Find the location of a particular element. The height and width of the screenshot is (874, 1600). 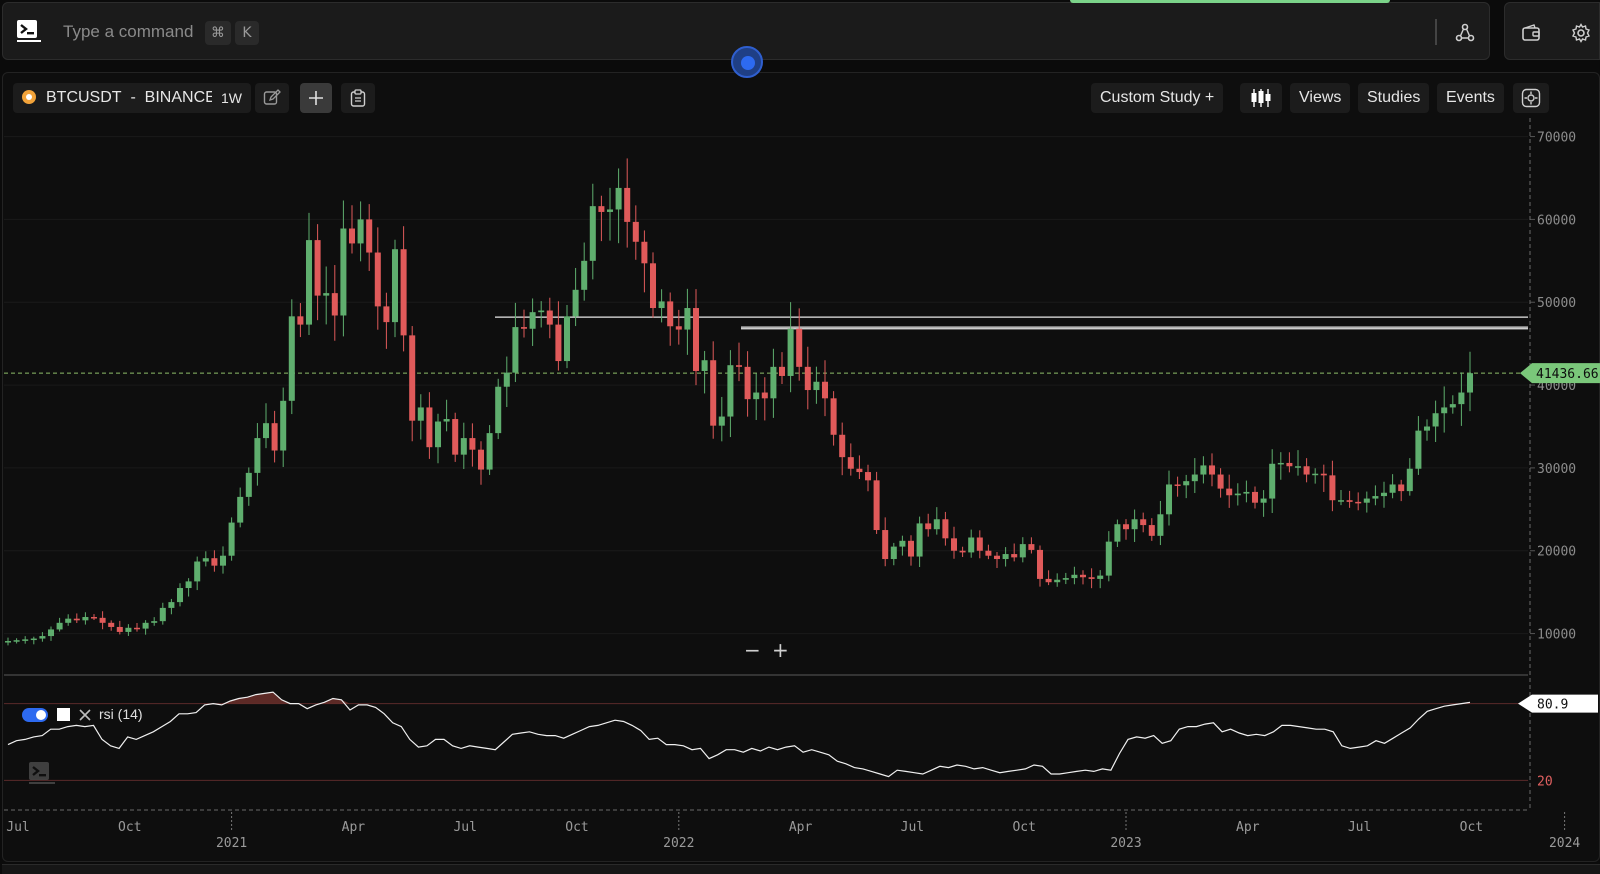

drag-handle is located at coordinates (747, 62).